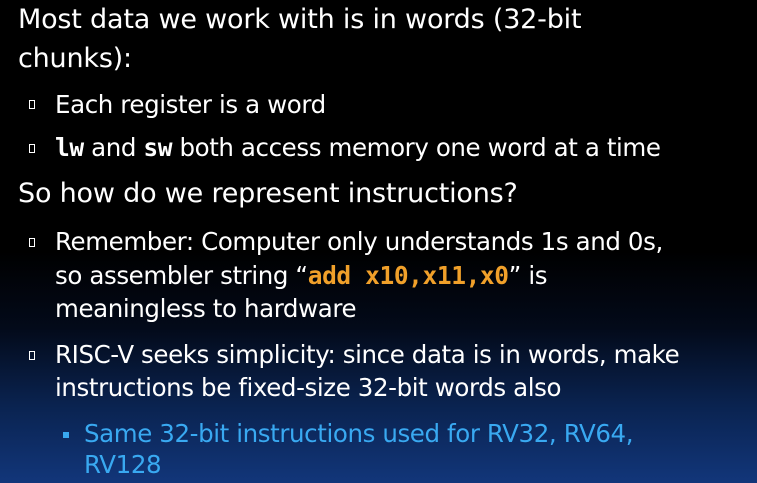 This screenshot has height=483, width=757. I want to click on code-lw: lw, so click(69, 147).